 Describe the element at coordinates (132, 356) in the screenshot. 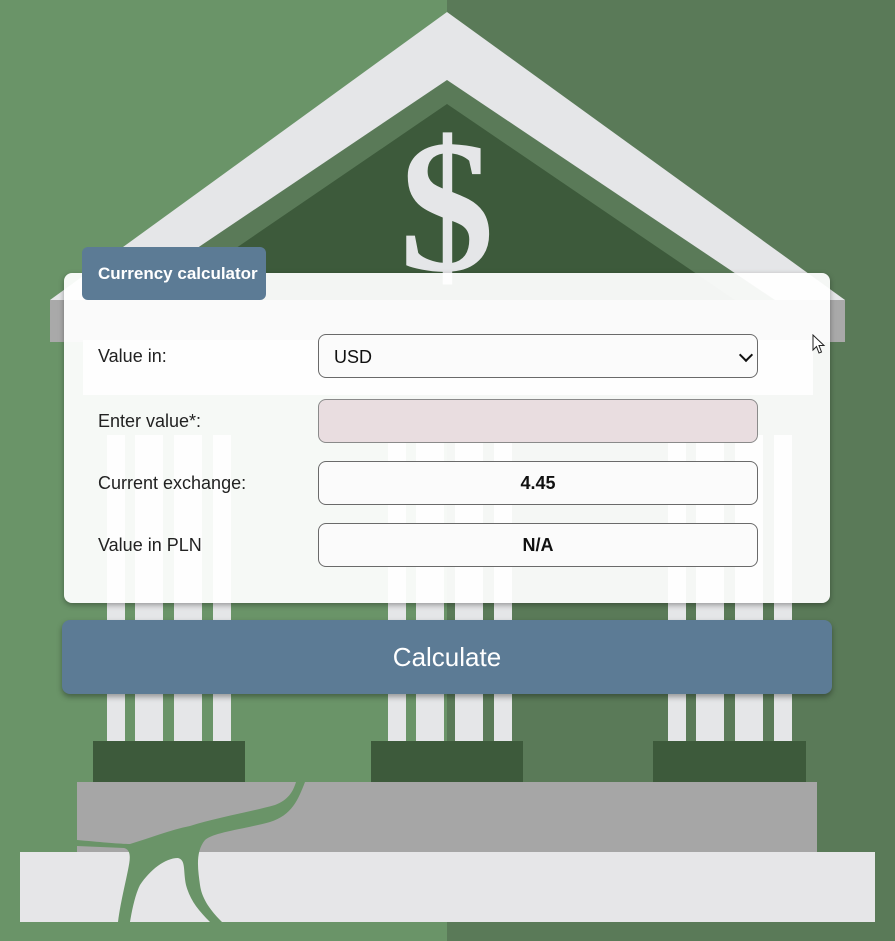

I see `currency-label: Value in:` at that location.